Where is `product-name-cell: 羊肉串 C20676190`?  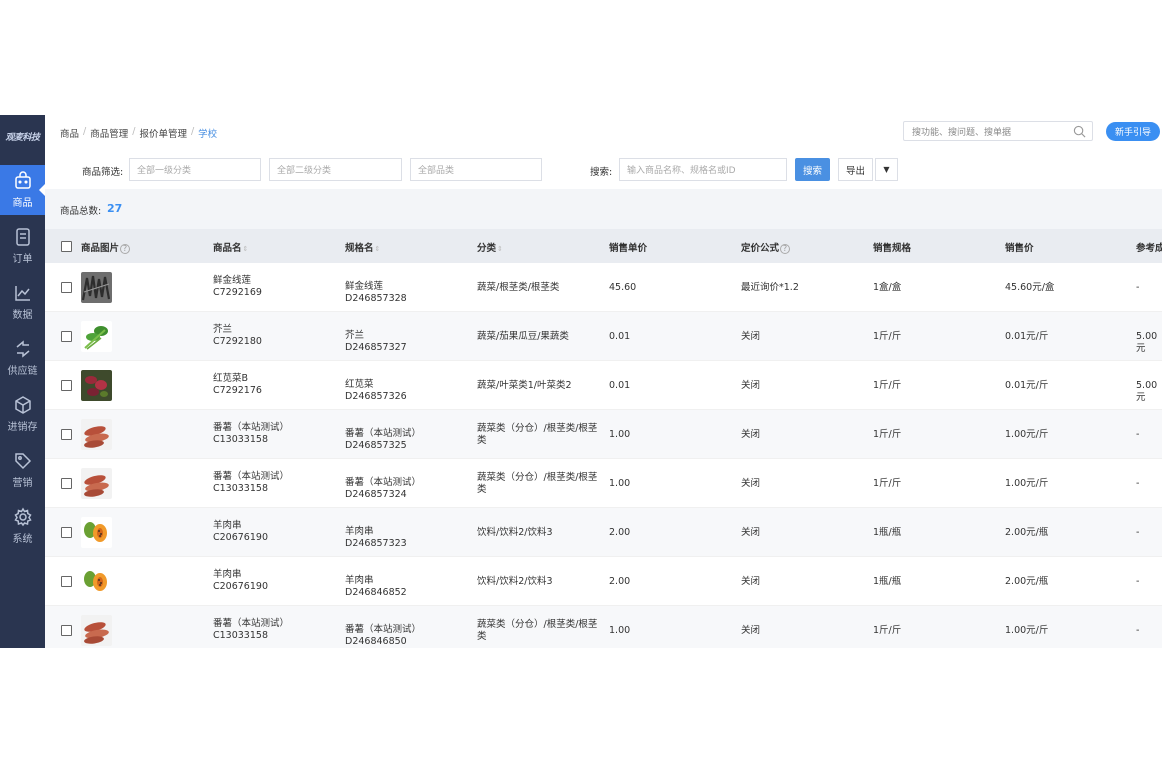
product-name-cell: 羊肉串 C20676190 is located at coordinates (240, 532).